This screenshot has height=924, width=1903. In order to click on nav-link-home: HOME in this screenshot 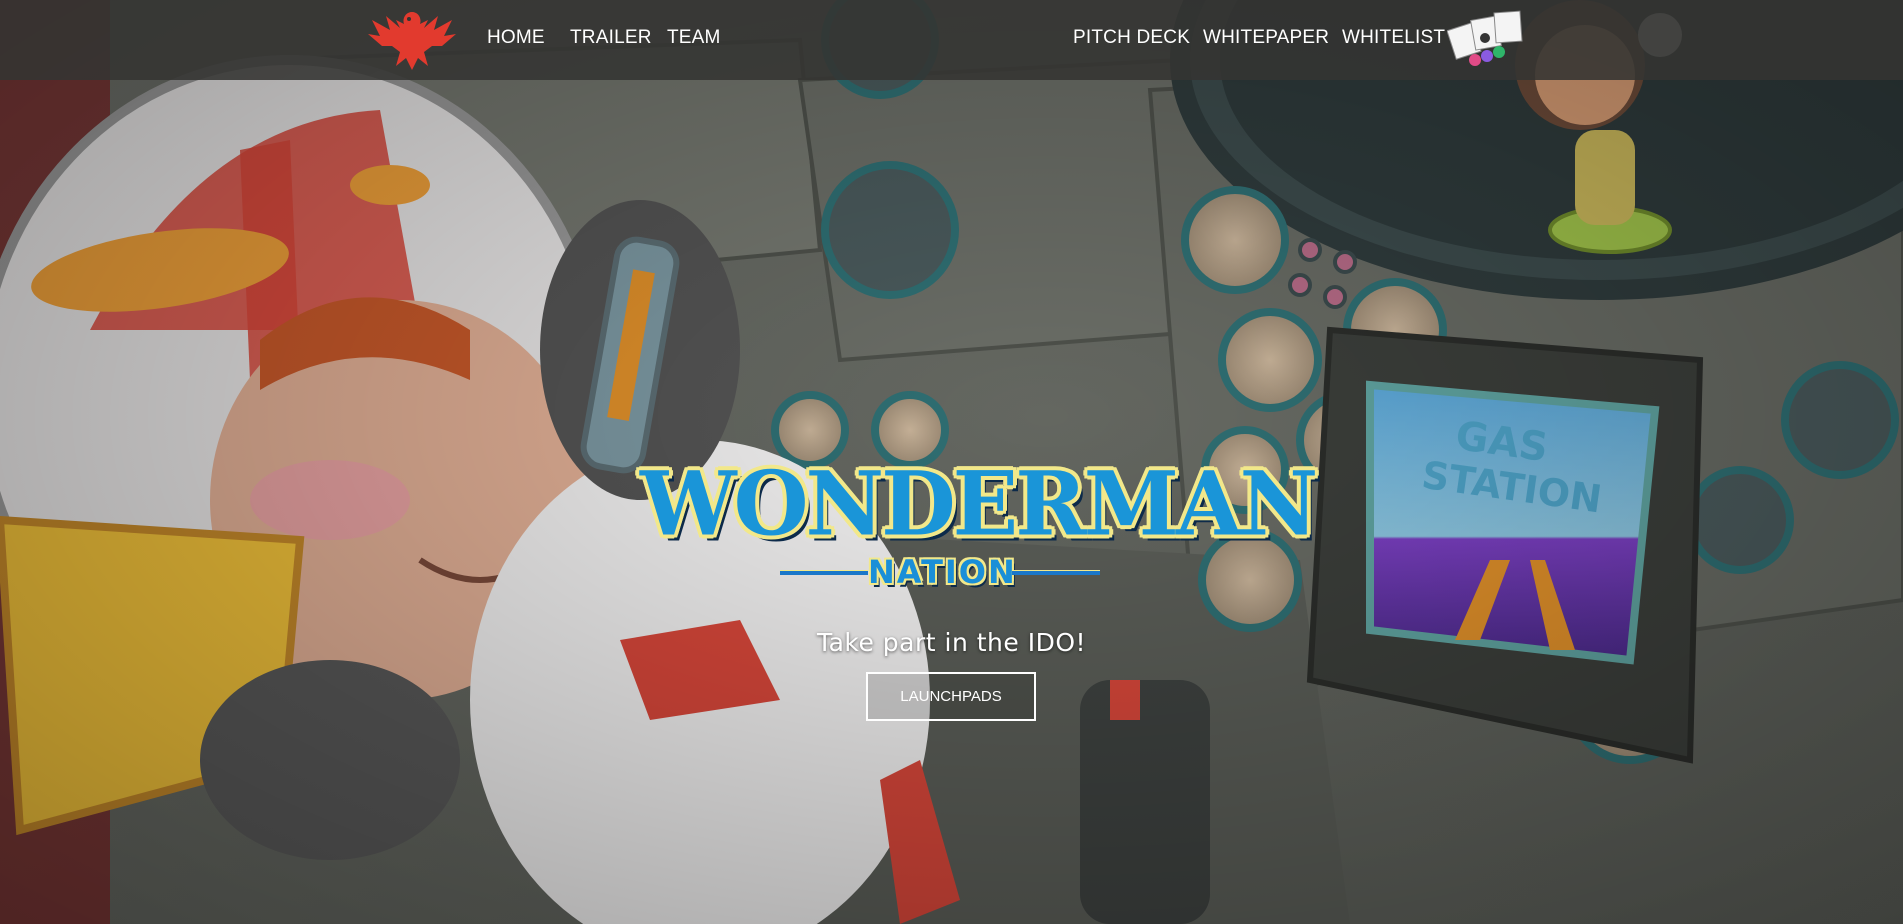, I will do `click(516, 38)`.